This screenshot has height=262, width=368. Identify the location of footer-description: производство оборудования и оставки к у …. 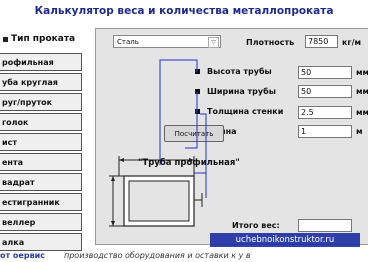
(157, 255).